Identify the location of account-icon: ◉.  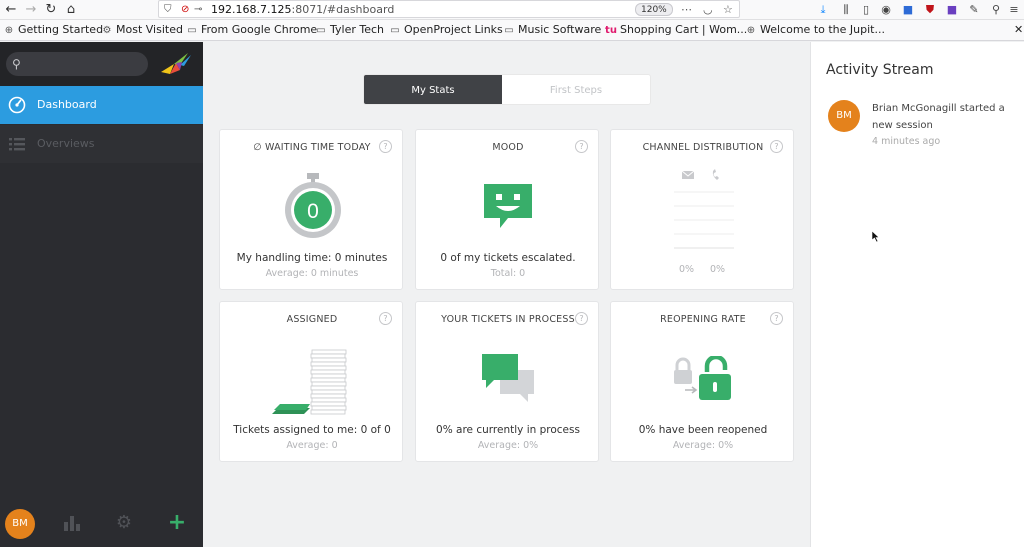
(886, 10).